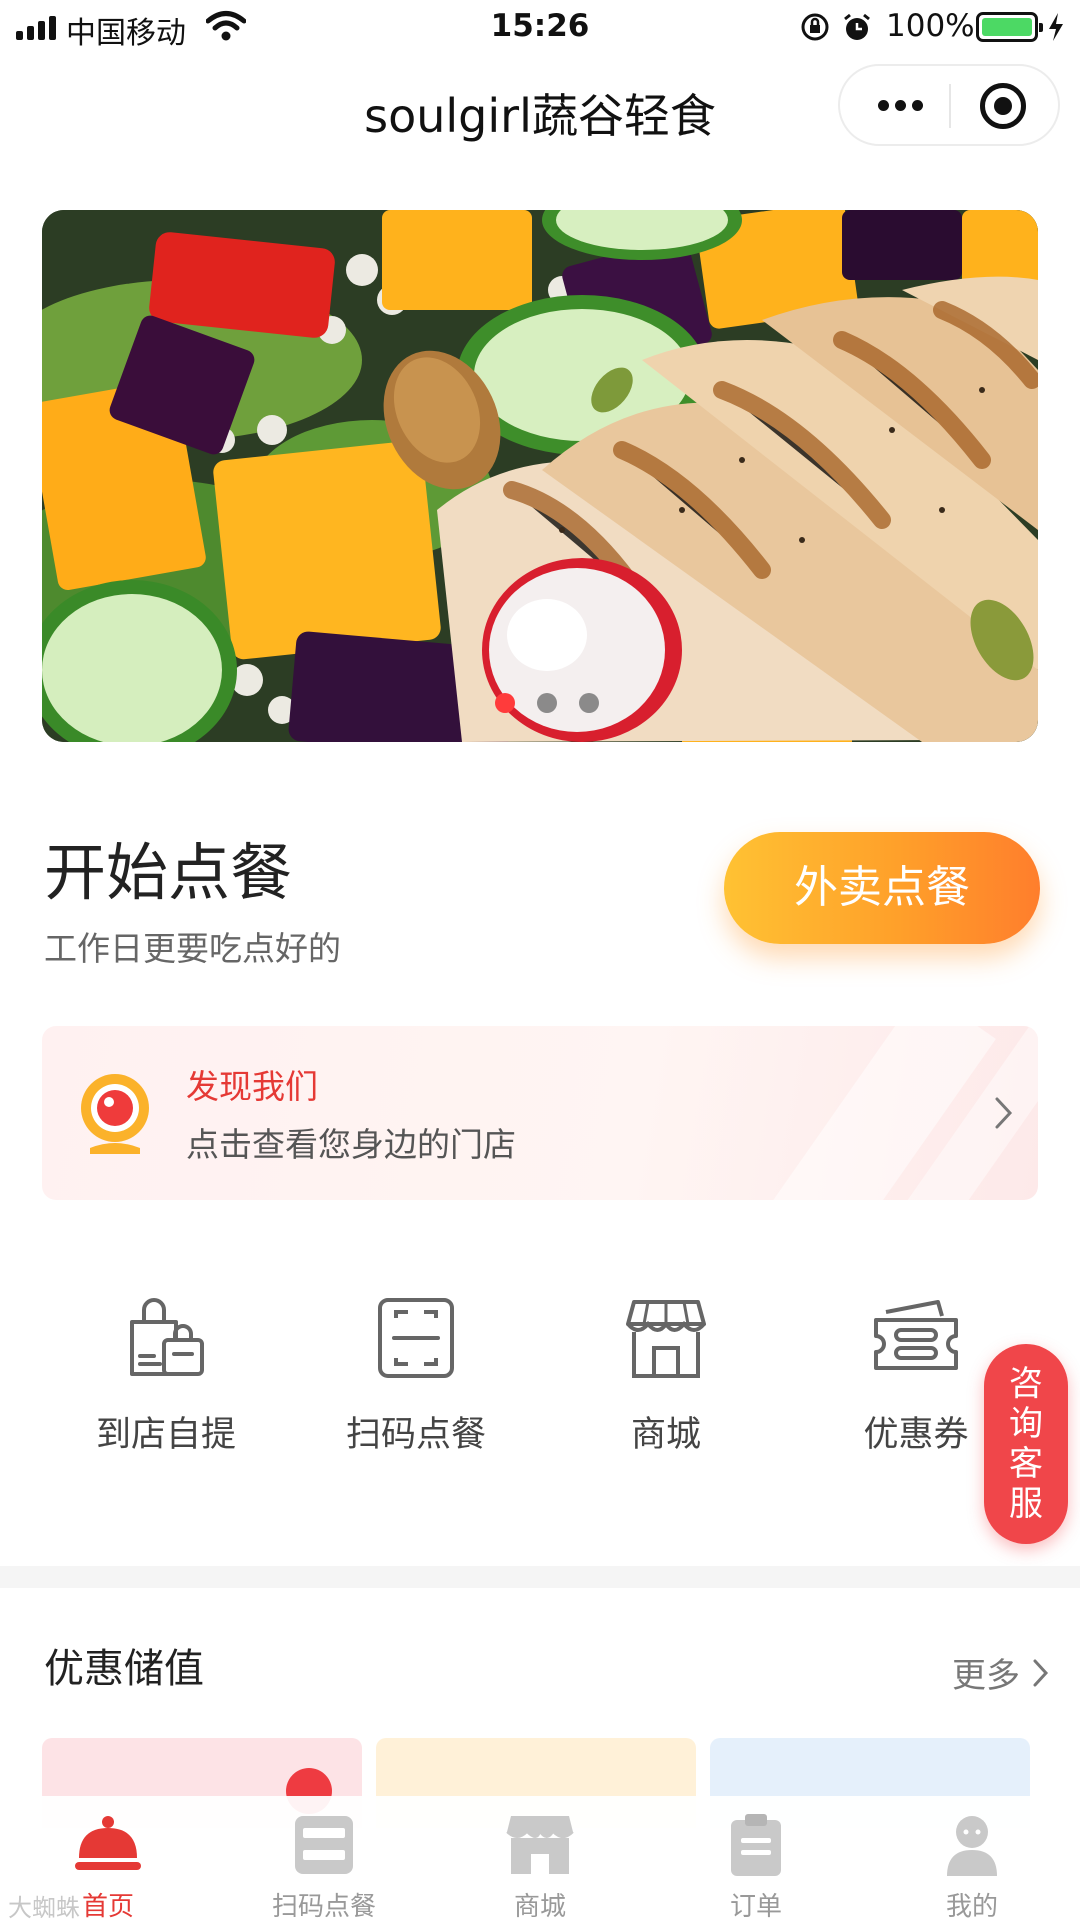 This screenshot has width=1080, height=1923. I want to click on customer-service-button: 咨询客服, so click(1026, 1444).